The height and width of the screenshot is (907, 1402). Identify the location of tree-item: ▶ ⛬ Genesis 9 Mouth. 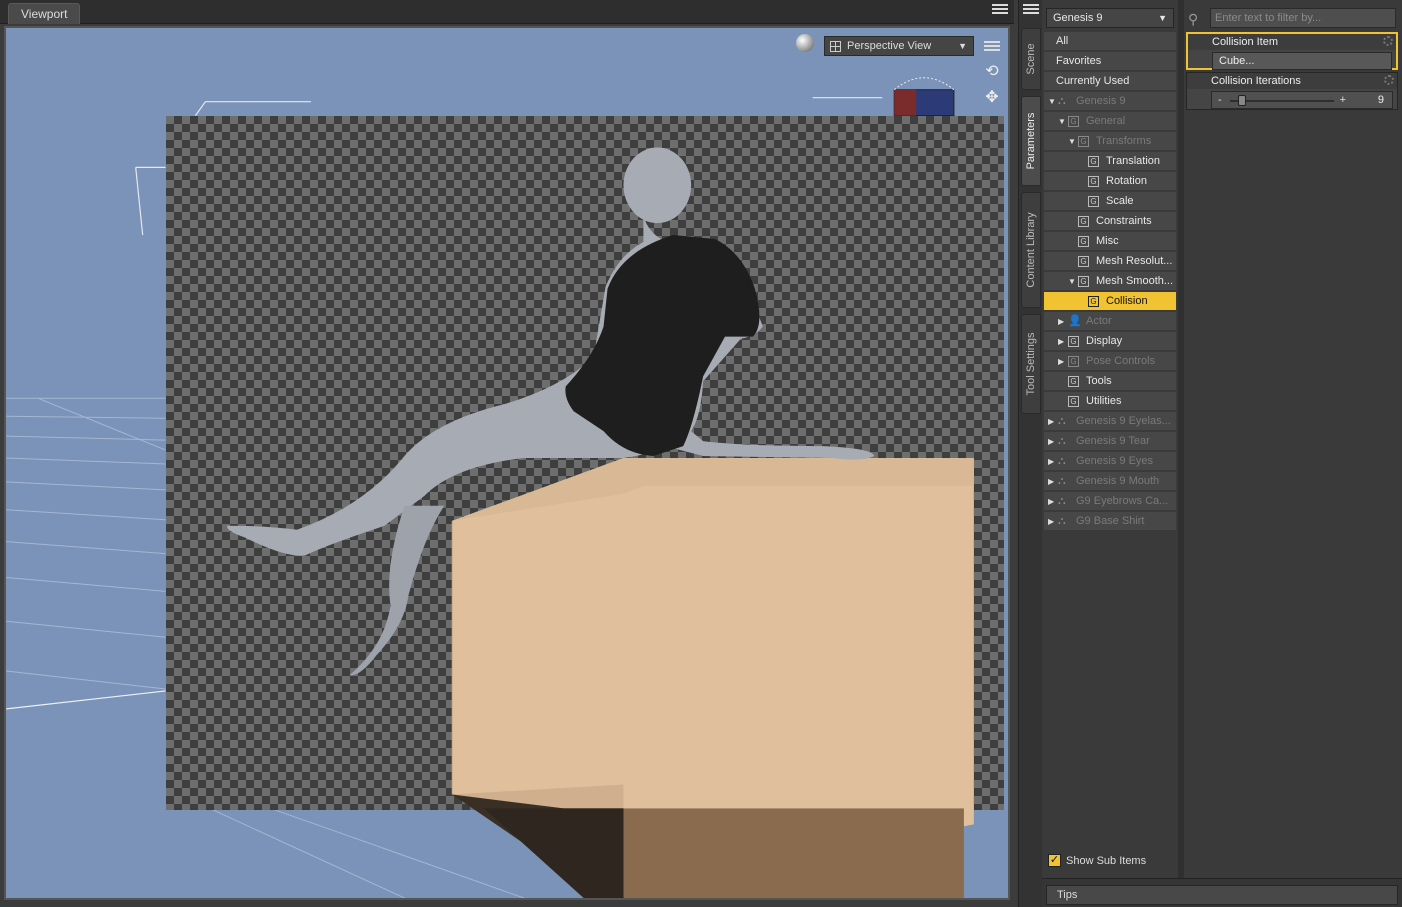
(1110, 481).